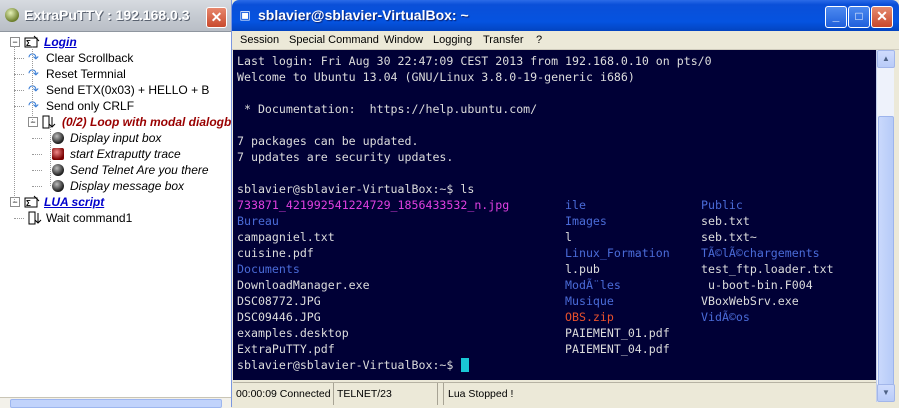 This screenshot has height=408, width=899. I want to click on ls-entry: ExtraPuTTY.pdf, so click(286, 349).